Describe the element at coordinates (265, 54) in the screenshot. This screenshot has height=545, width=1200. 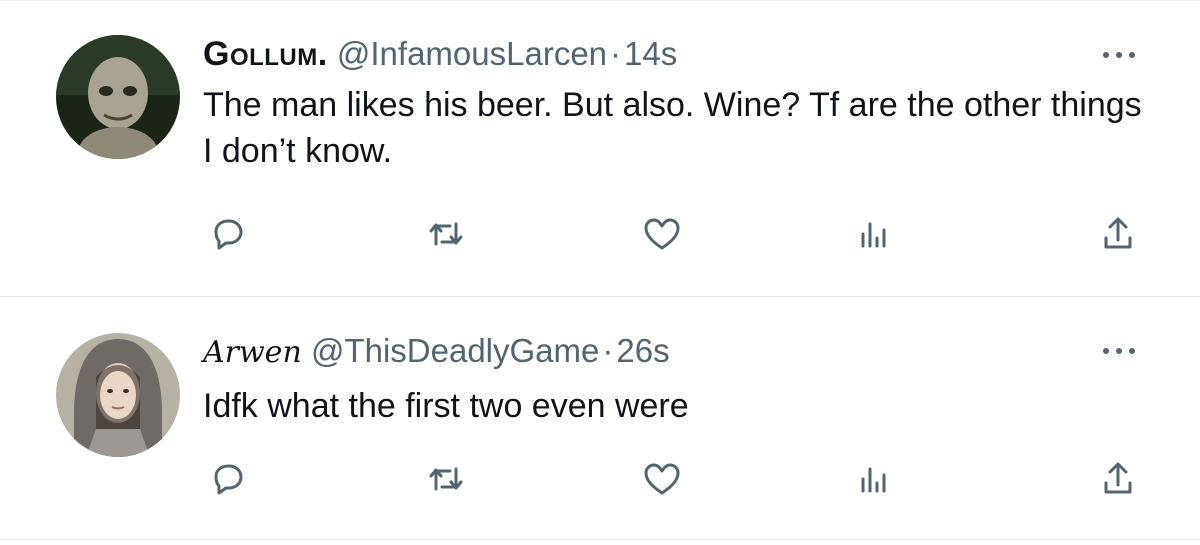
I see `display-name: Gollum.` at that location.